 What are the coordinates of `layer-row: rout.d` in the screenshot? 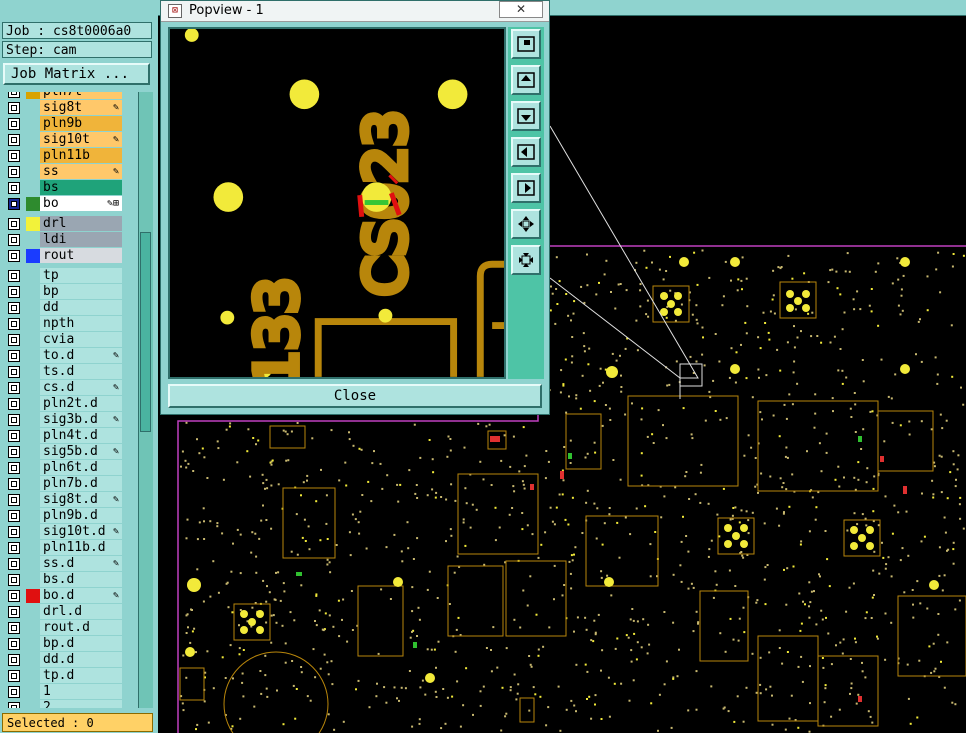 It's located at (64, 628).